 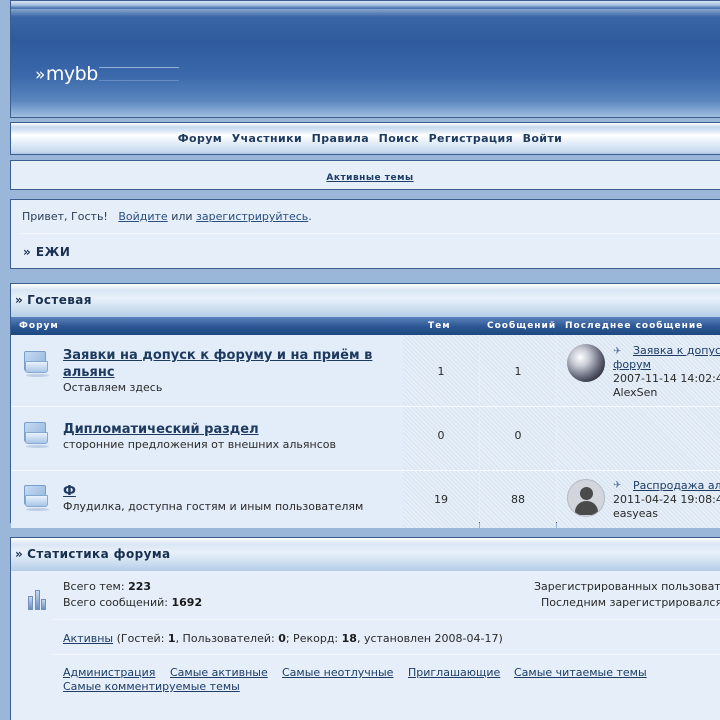 What do you see at coordinates (19, 300) in the screenshot?
I see `category-chevron-icon: »` at bounding box center [19, 300].